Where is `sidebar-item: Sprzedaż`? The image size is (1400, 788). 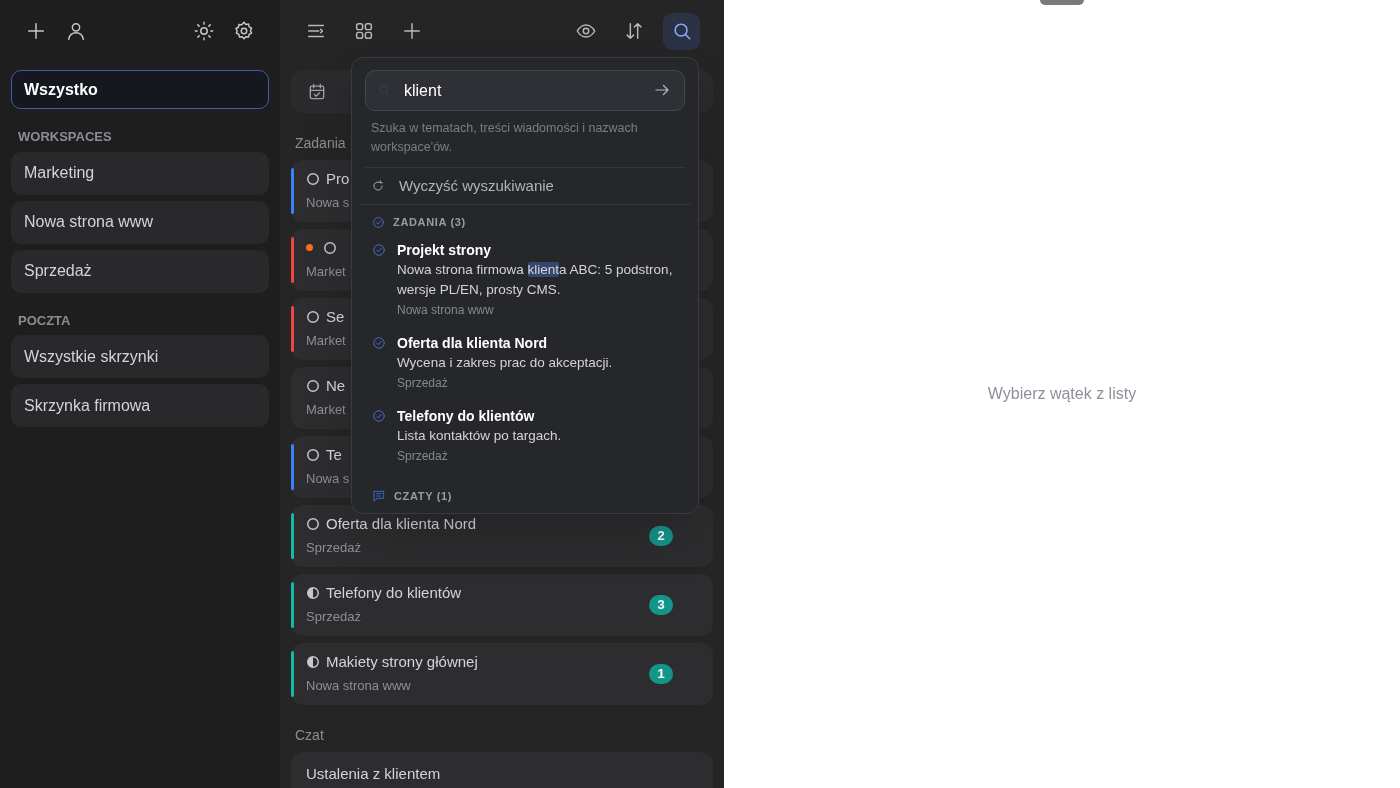 sidebar-item: Sprzedaż is located at coordinates (140, 271).